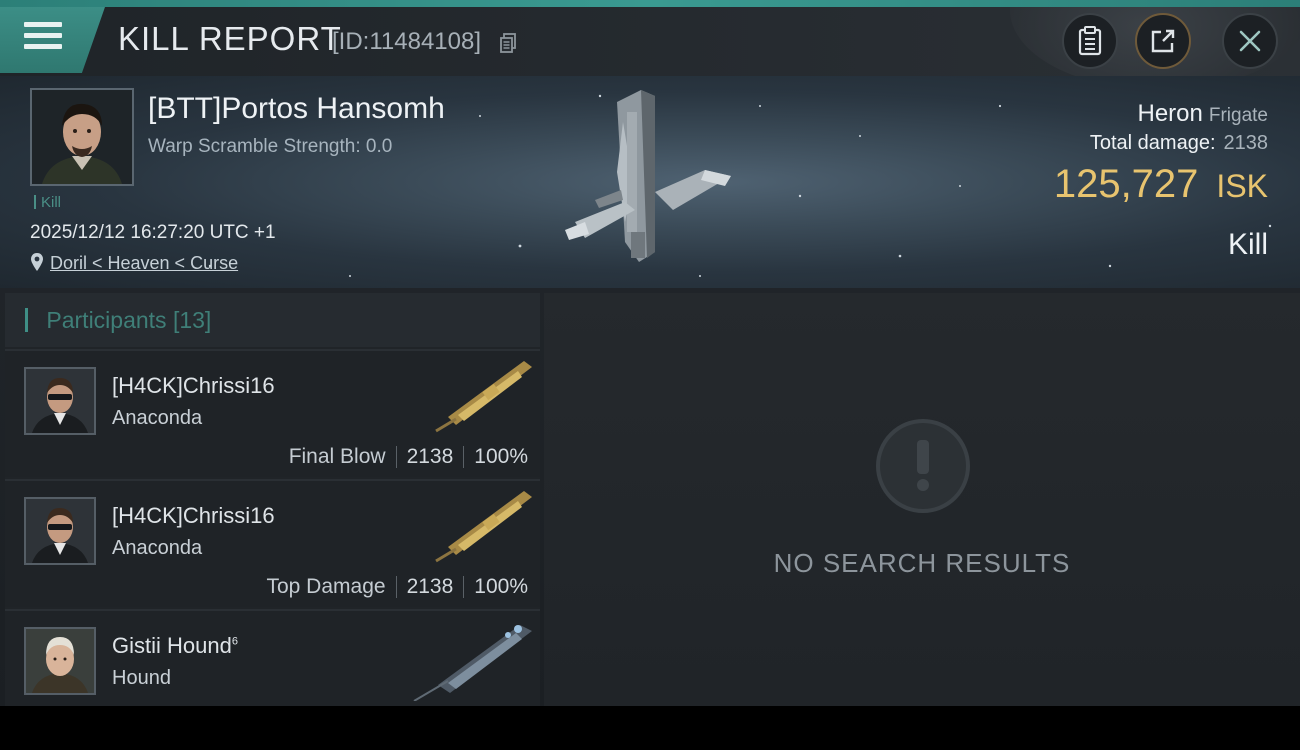 The height and width of the screenshot is (750, 1300). Describe the element at coordinates (270, 146) in the screenshot. I see `warp-scramble-strength: Warp Scramble Strength: 0.0` at that location.